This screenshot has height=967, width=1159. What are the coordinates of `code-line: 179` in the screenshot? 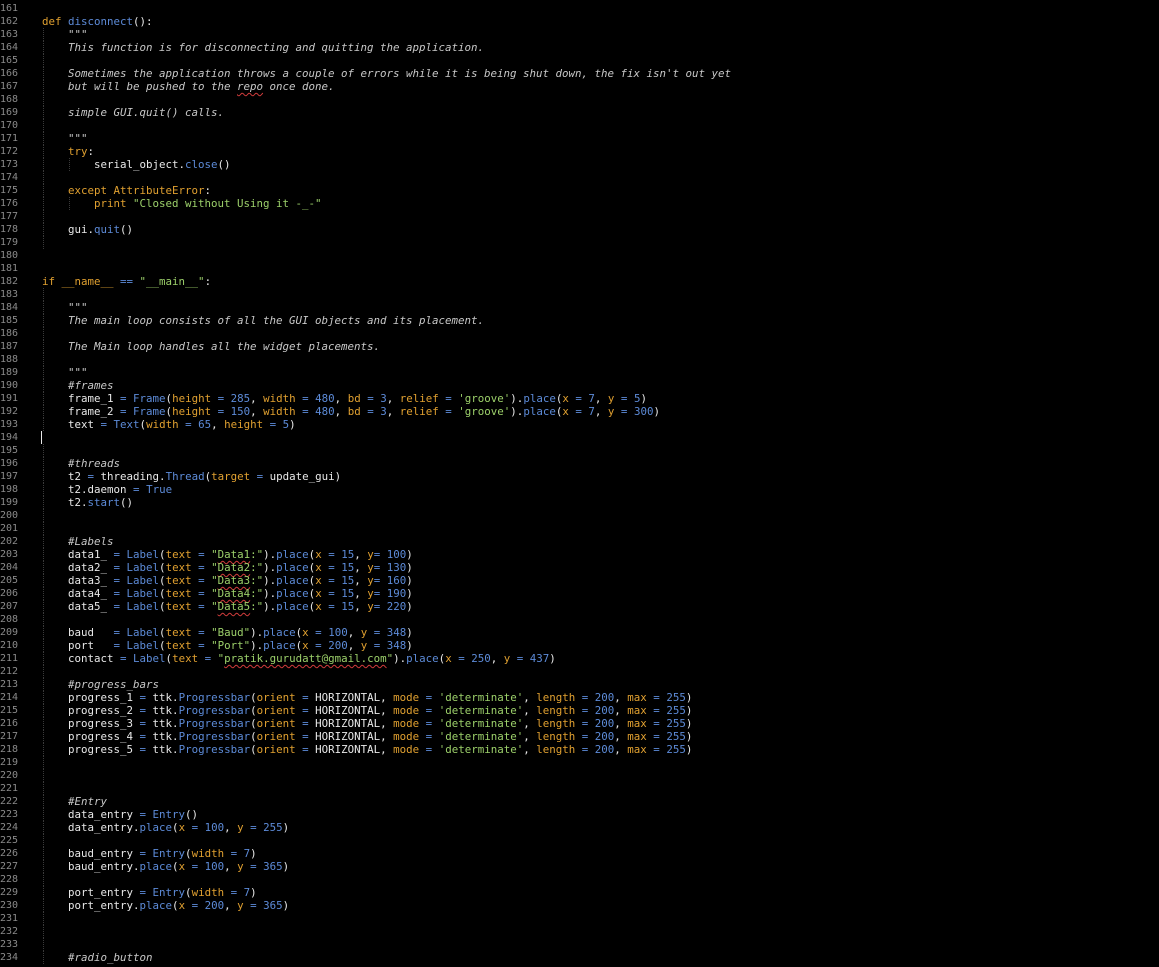 It's located at (579, 242).